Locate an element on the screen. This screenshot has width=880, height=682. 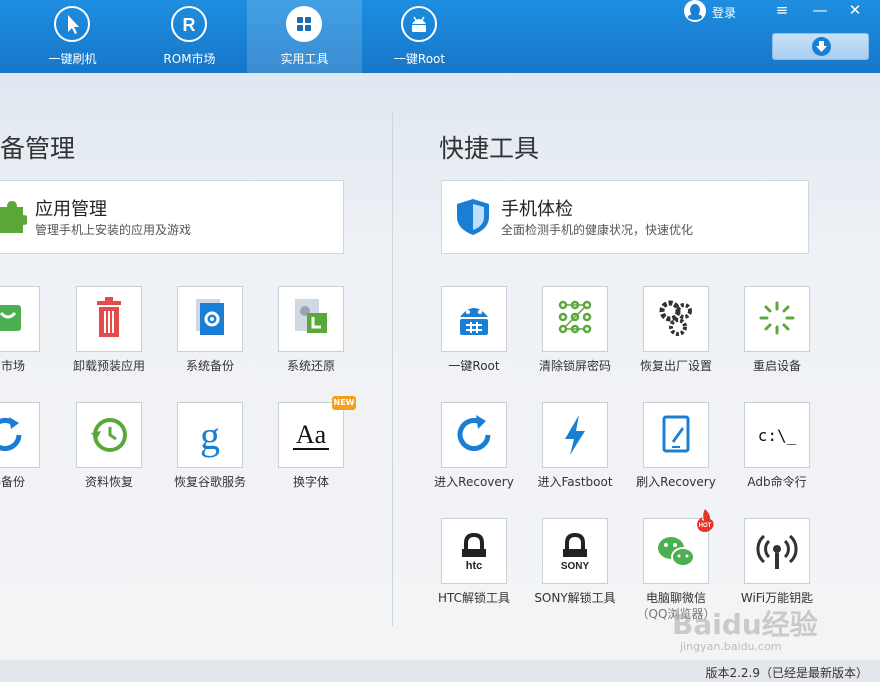
svg-text: c:\_ is located at coordinates (777, 435).